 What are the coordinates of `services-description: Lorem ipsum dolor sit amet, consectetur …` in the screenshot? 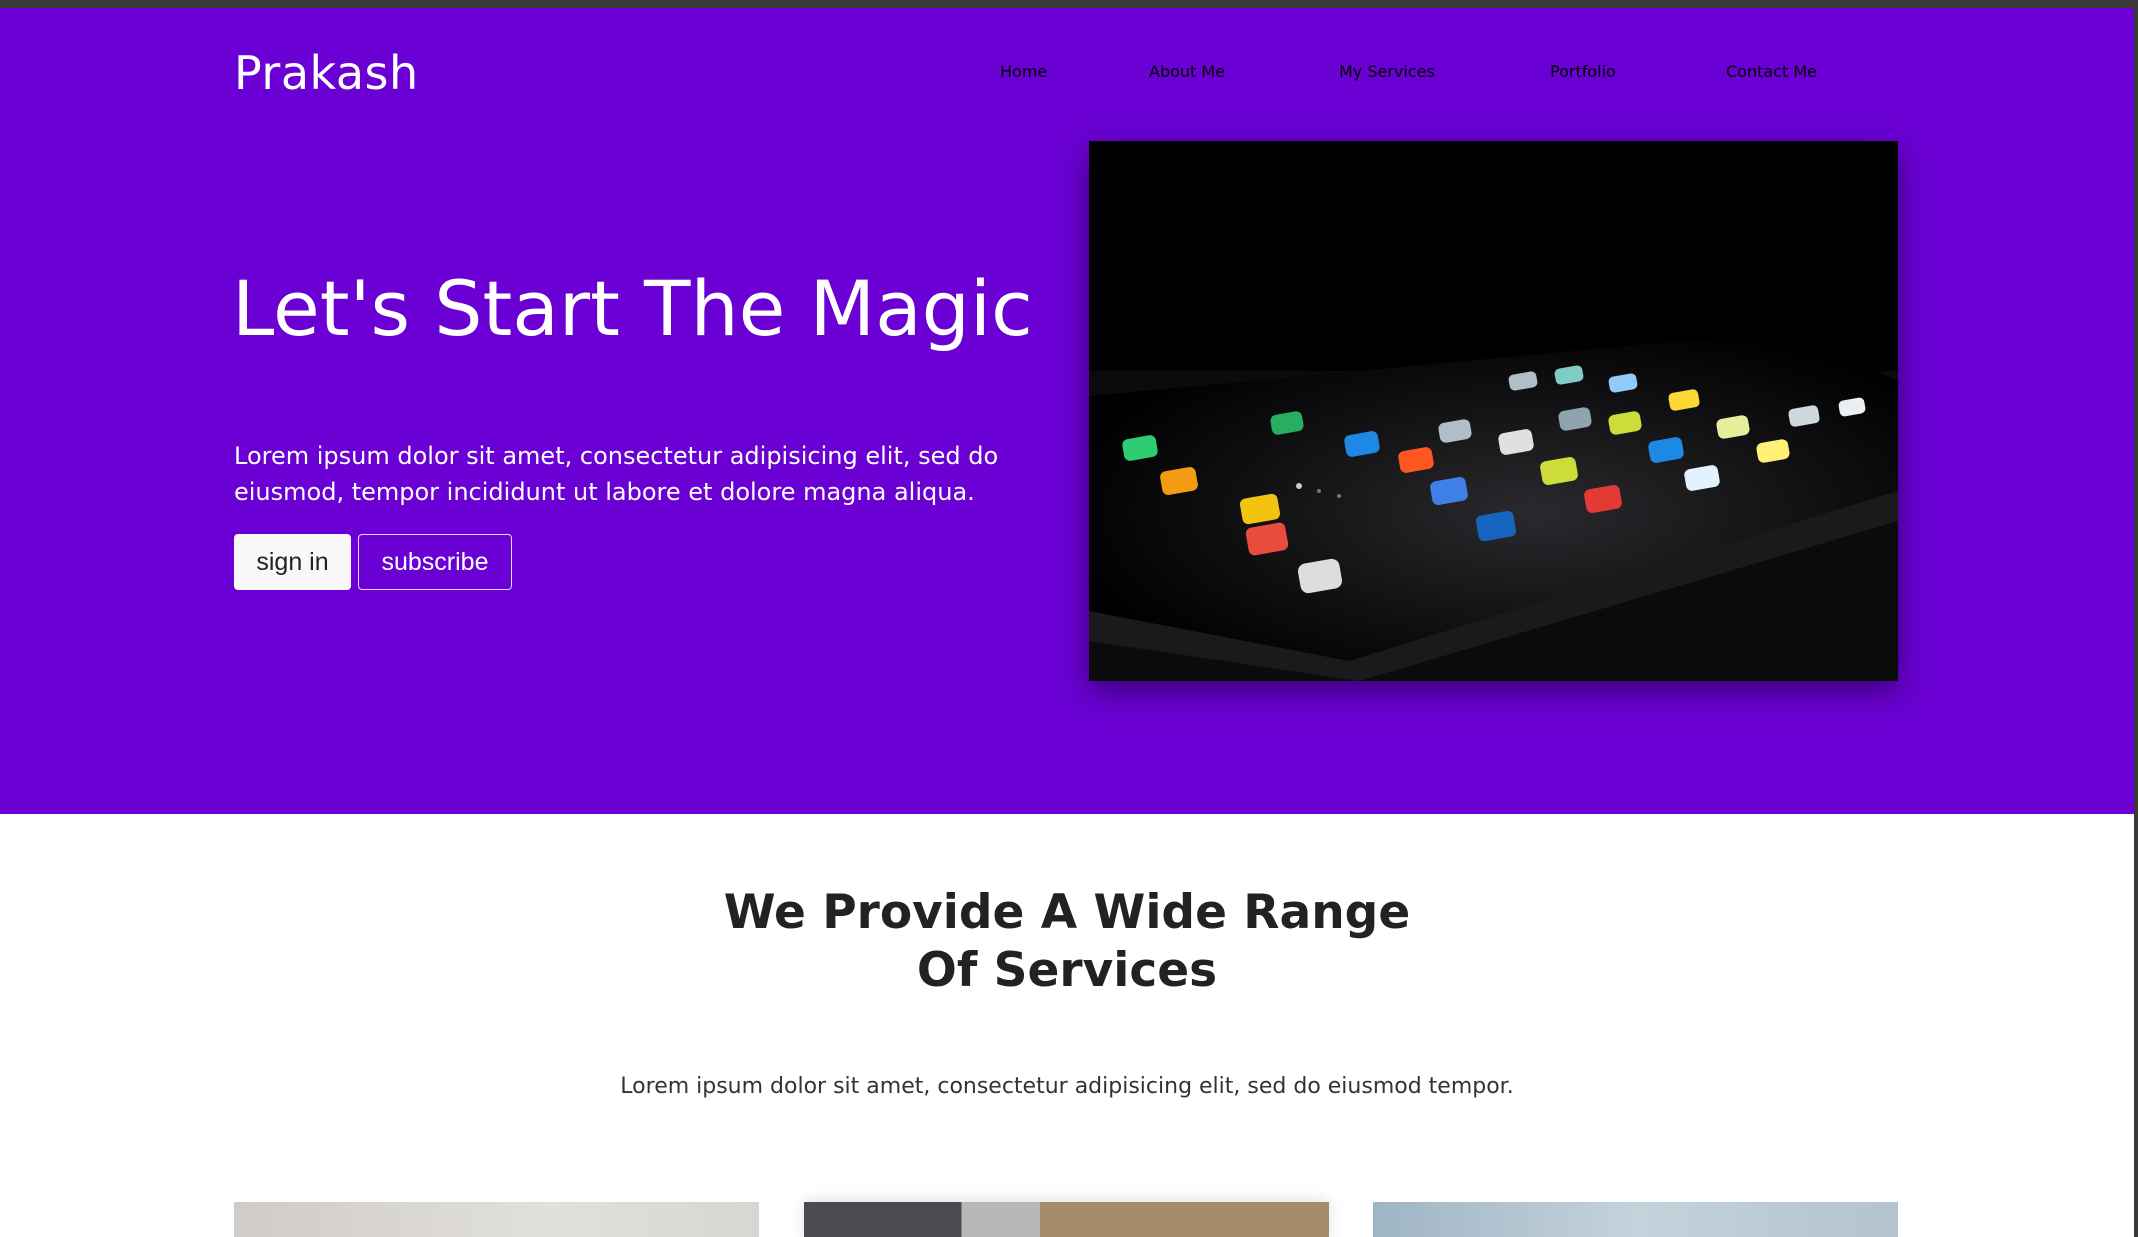 It's located at (1067, 1086).